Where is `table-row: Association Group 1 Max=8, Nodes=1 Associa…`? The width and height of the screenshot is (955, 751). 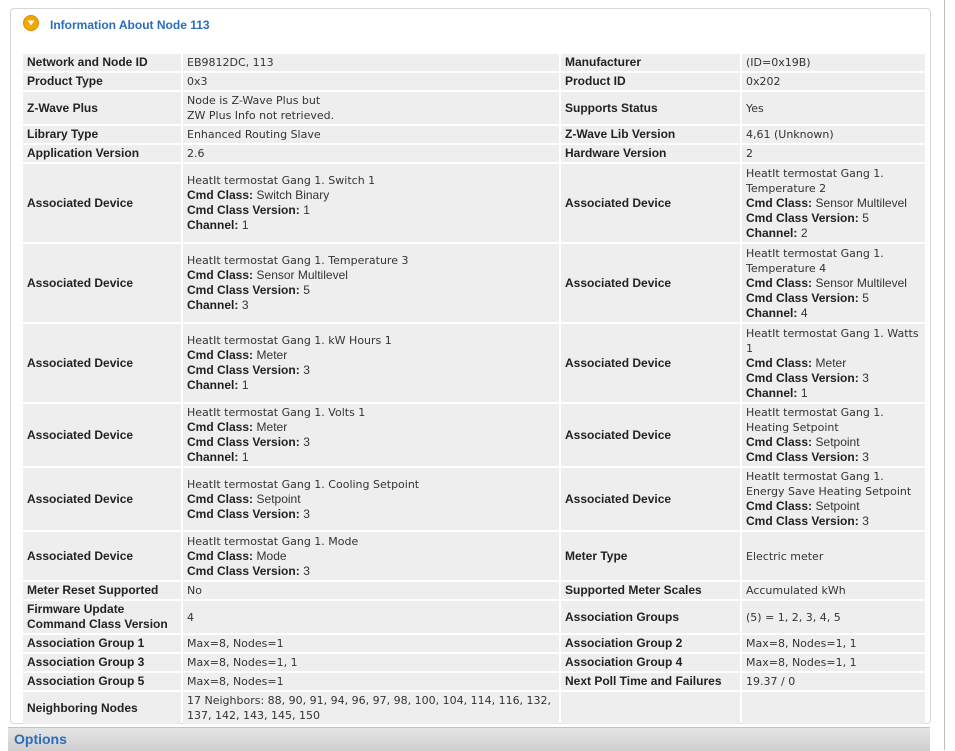
table-row: Association Group 1 Max=8, Nodes=1 Associa… is located at coordinates (474, 643).